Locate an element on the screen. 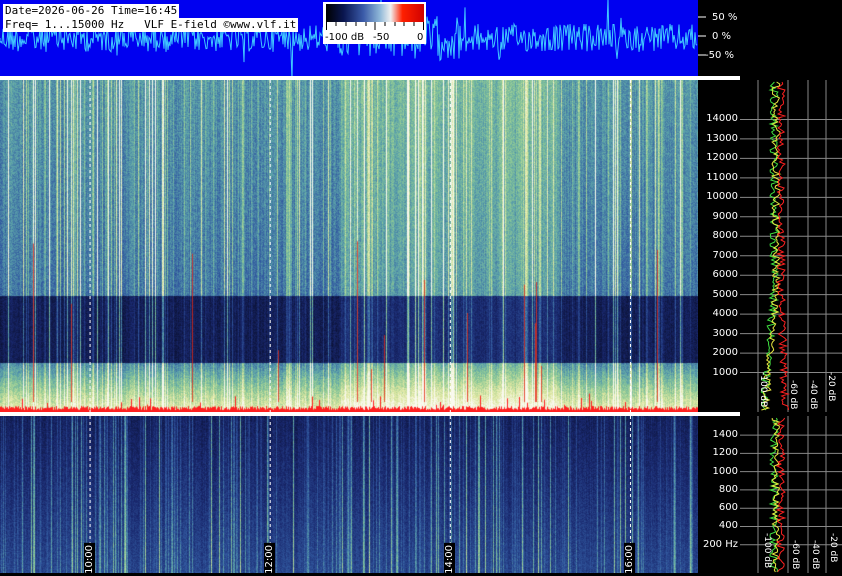 The width and height of the screenshot is (842, 576). spectrum-trace-red is located at coordinates (781, 495).